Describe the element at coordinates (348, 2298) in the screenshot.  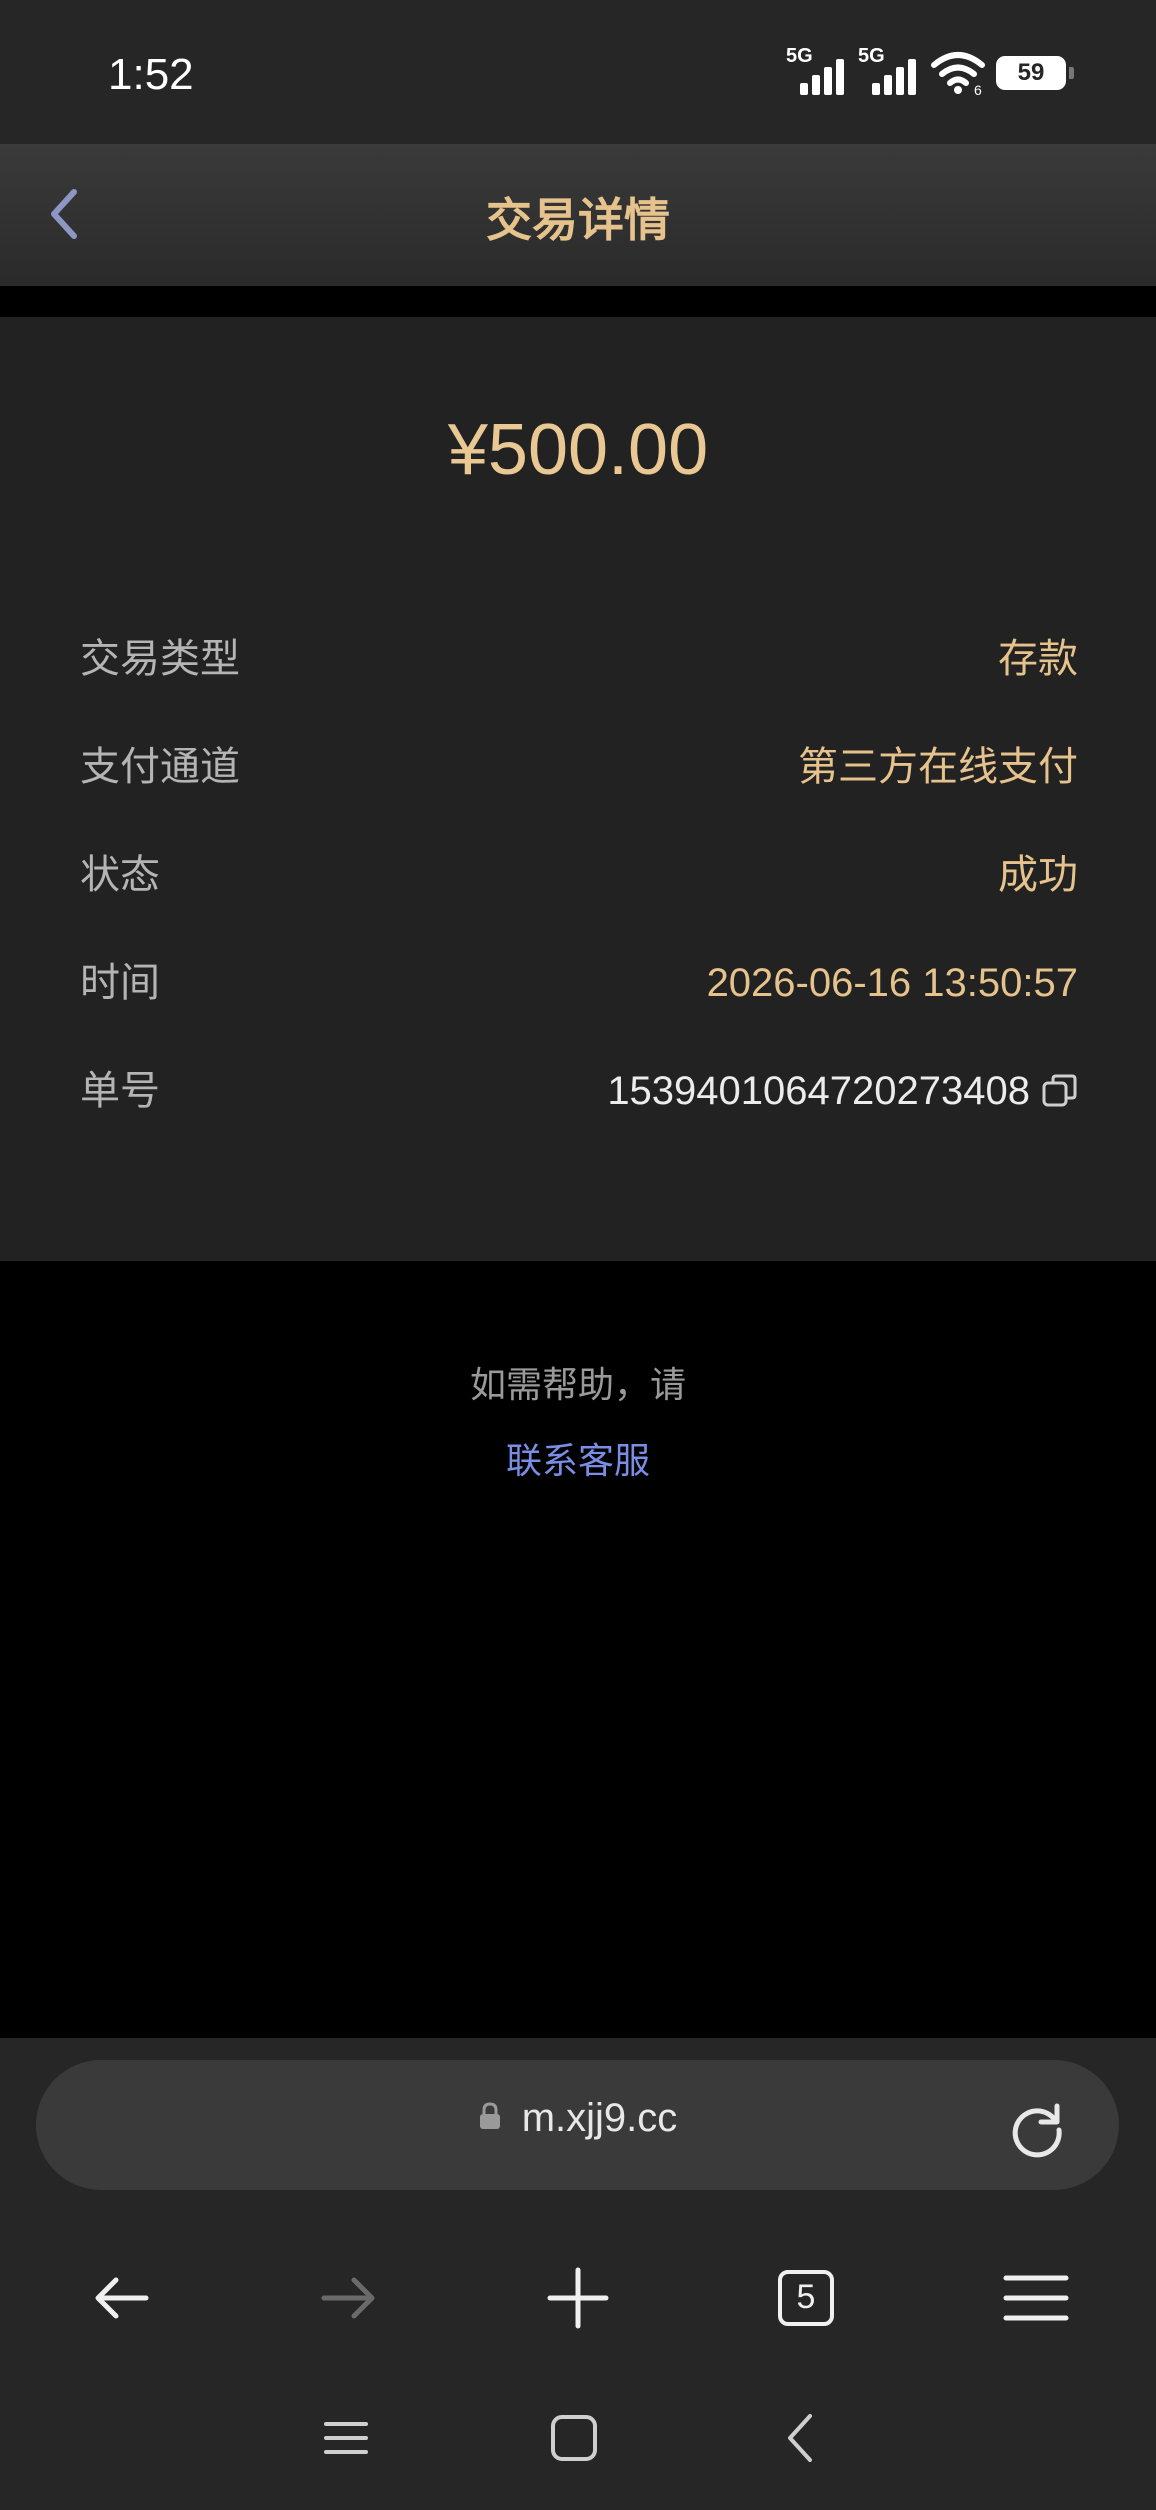
I see `arrow-right-icon` at that location.